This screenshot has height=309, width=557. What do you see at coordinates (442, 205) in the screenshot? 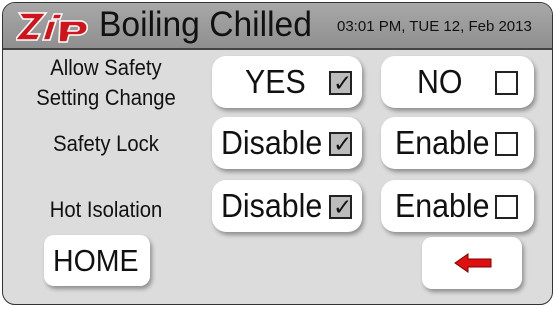
I see `hot-isolation-enable-label: Enable` at bounding box center [442, 205].